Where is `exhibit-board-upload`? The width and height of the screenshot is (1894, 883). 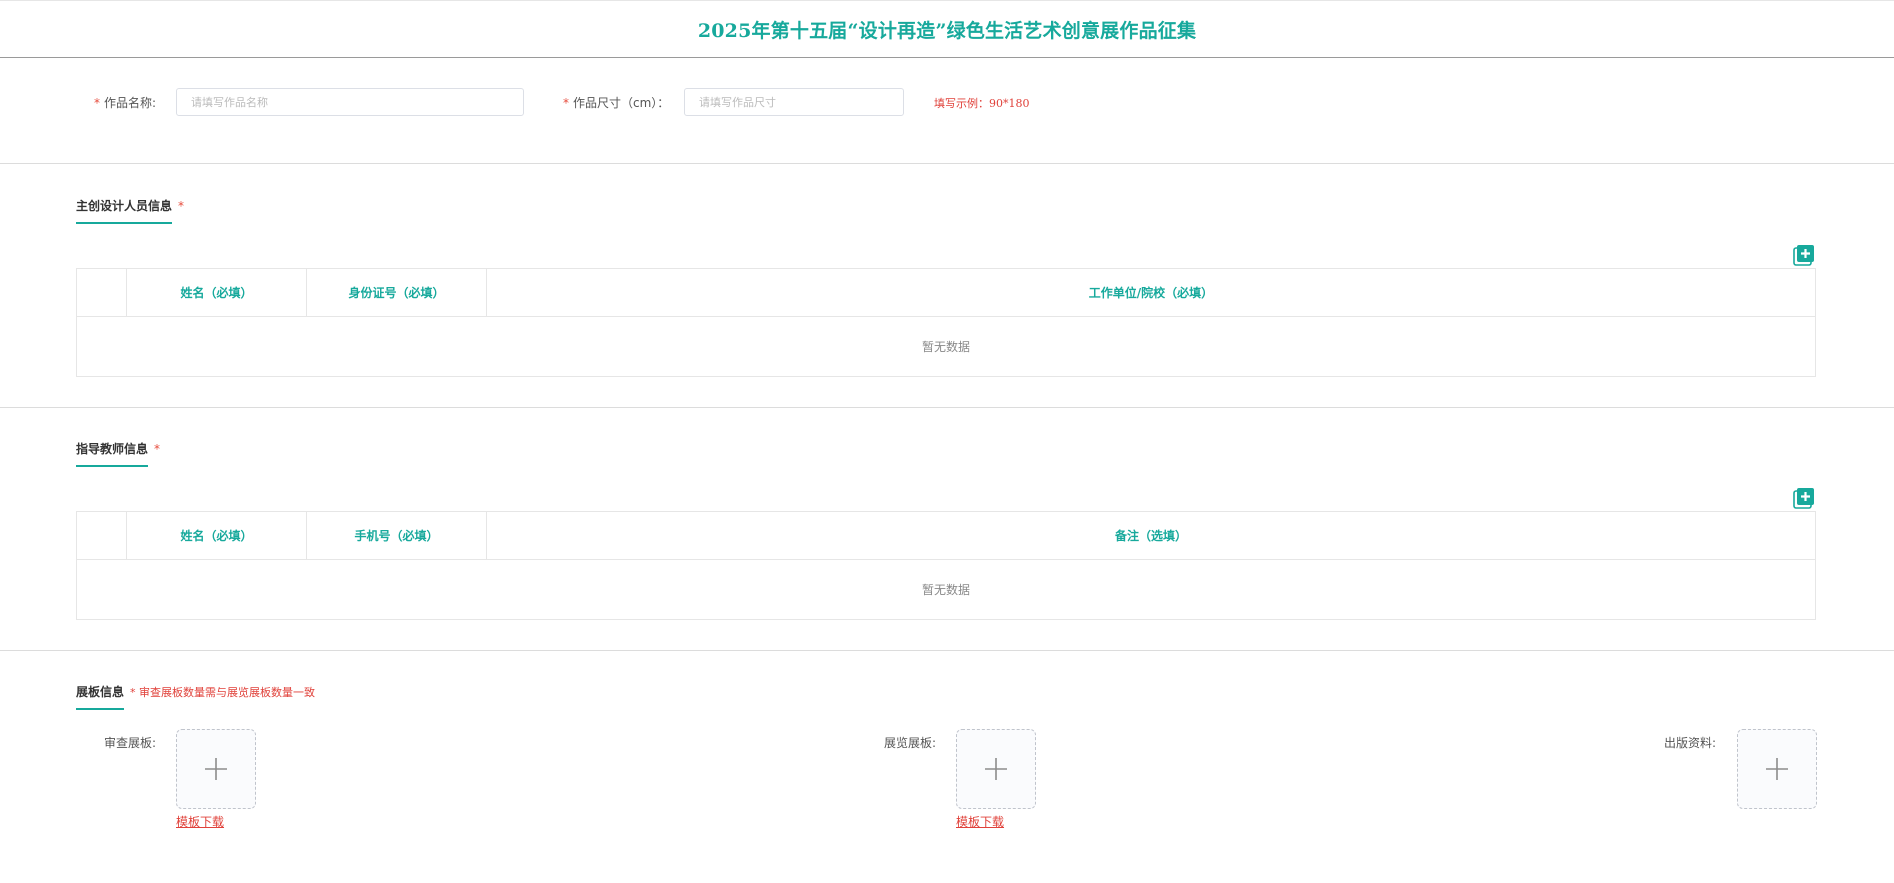 exhibit-board-upload is located at coordinates (996, 769).